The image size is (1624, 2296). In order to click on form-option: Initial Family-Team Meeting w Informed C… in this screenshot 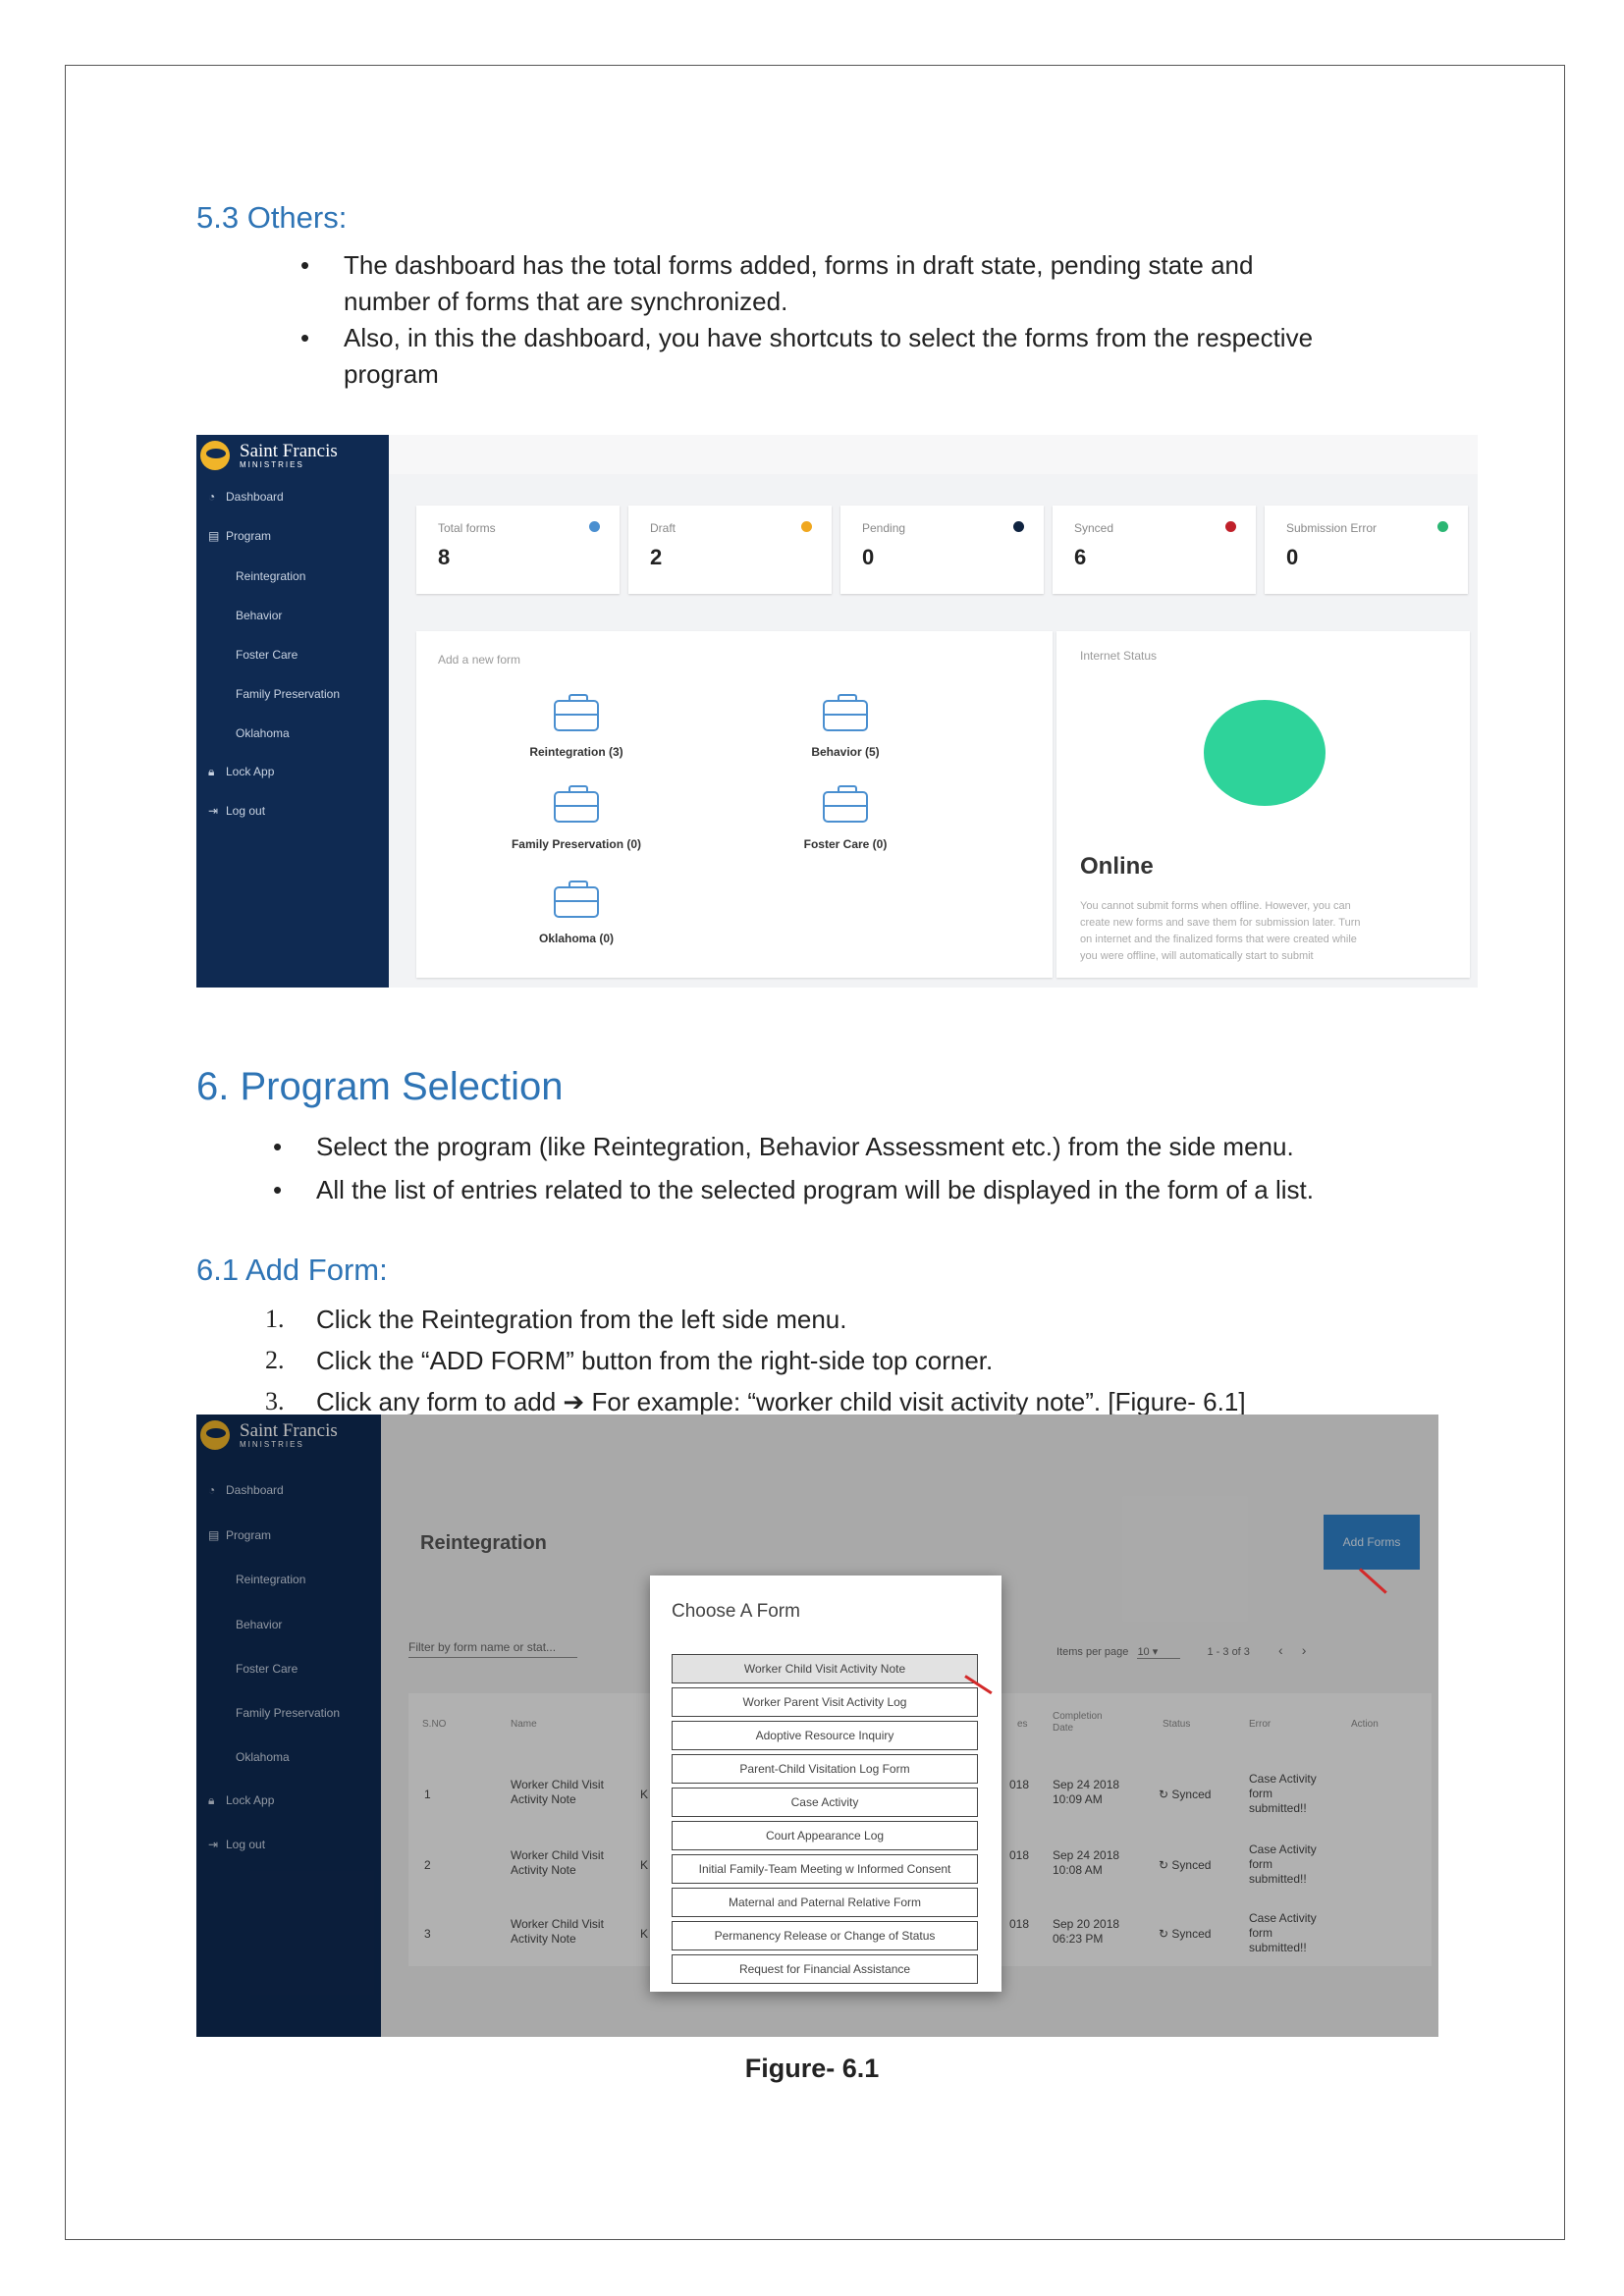, I will do `click(825, 1869)`.